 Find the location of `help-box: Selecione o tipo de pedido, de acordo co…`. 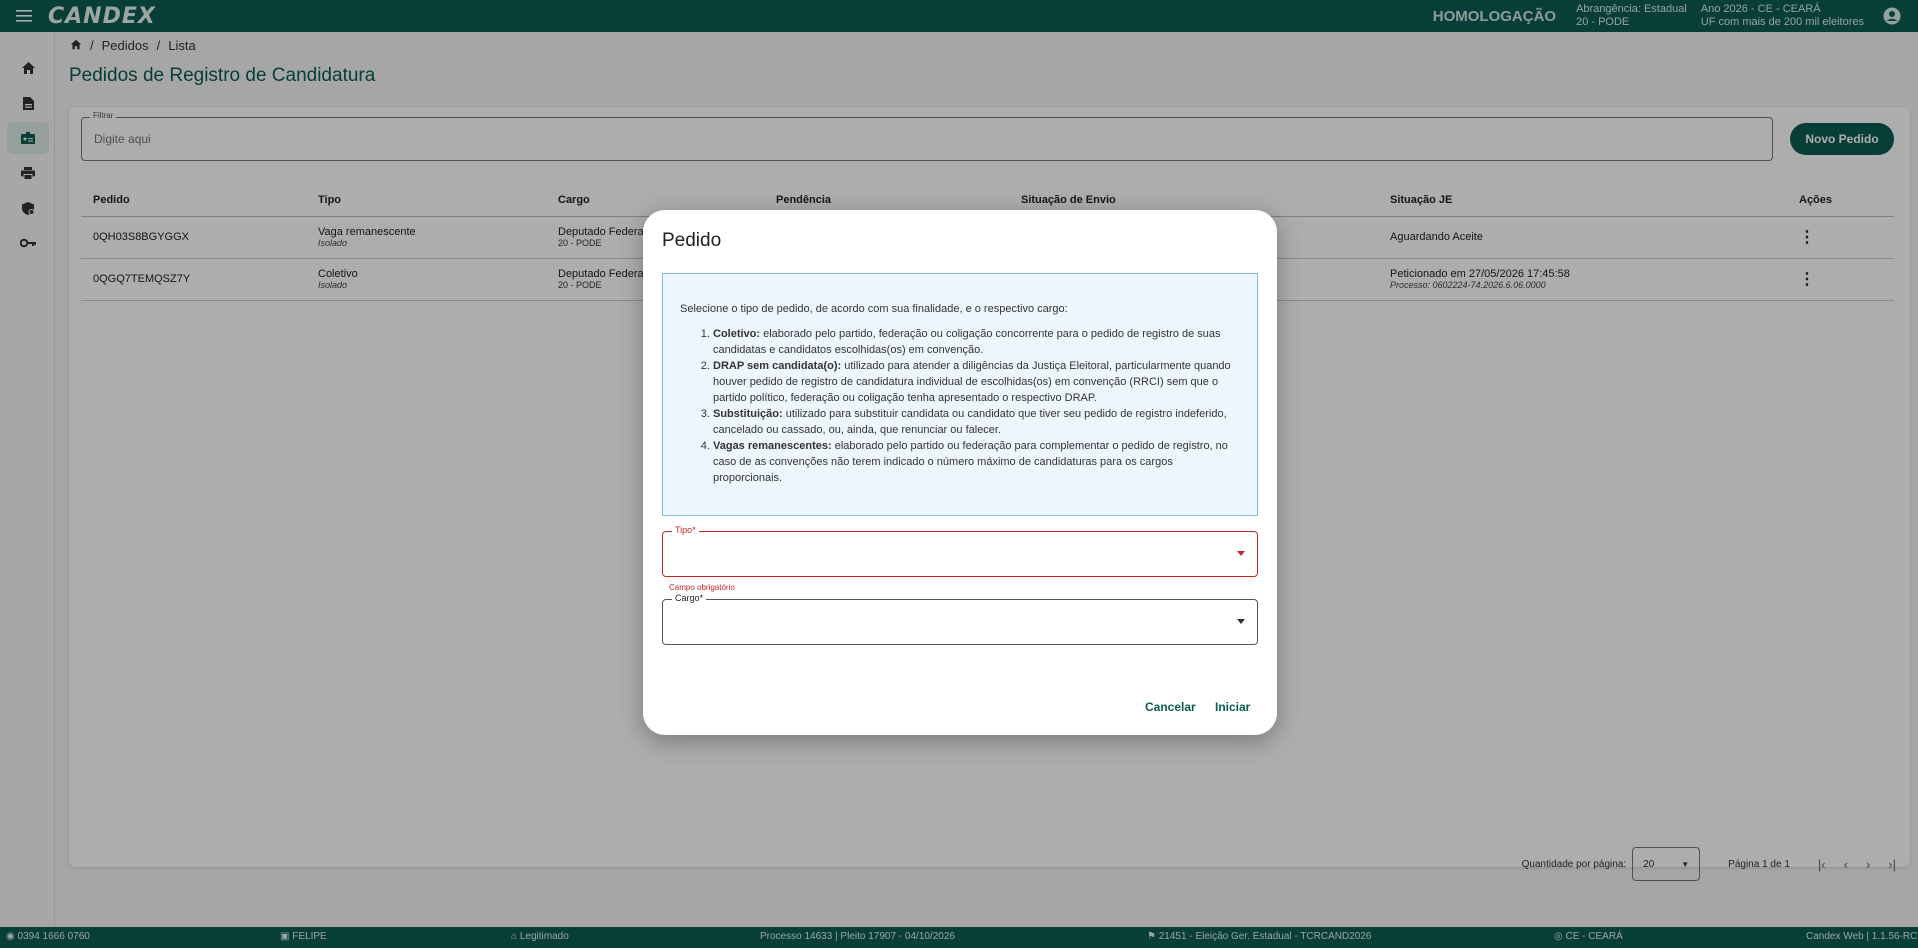

help-box: Selecione o tipo de pedido, de acordo co… is located at coordinates (960, 394).